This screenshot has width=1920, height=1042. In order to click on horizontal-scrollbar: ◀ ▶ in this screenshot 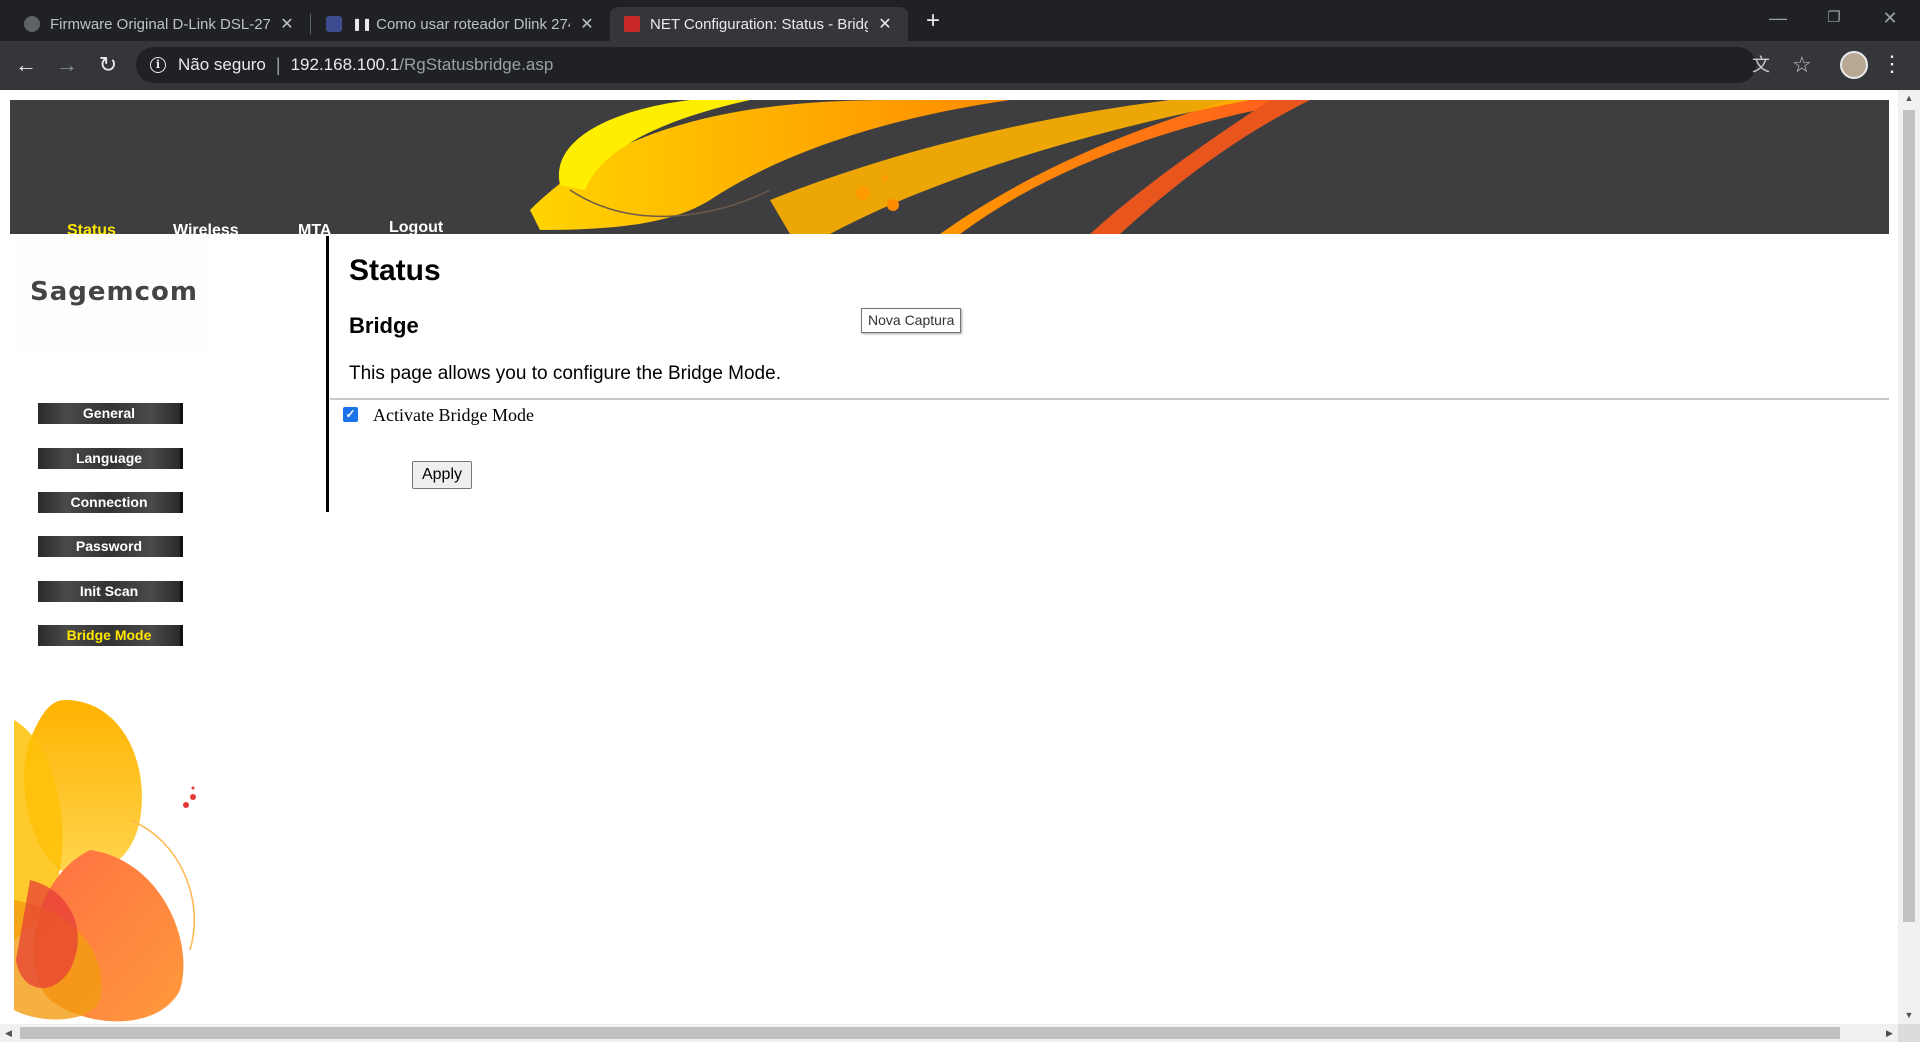, I will do `click(949, 1033)`.